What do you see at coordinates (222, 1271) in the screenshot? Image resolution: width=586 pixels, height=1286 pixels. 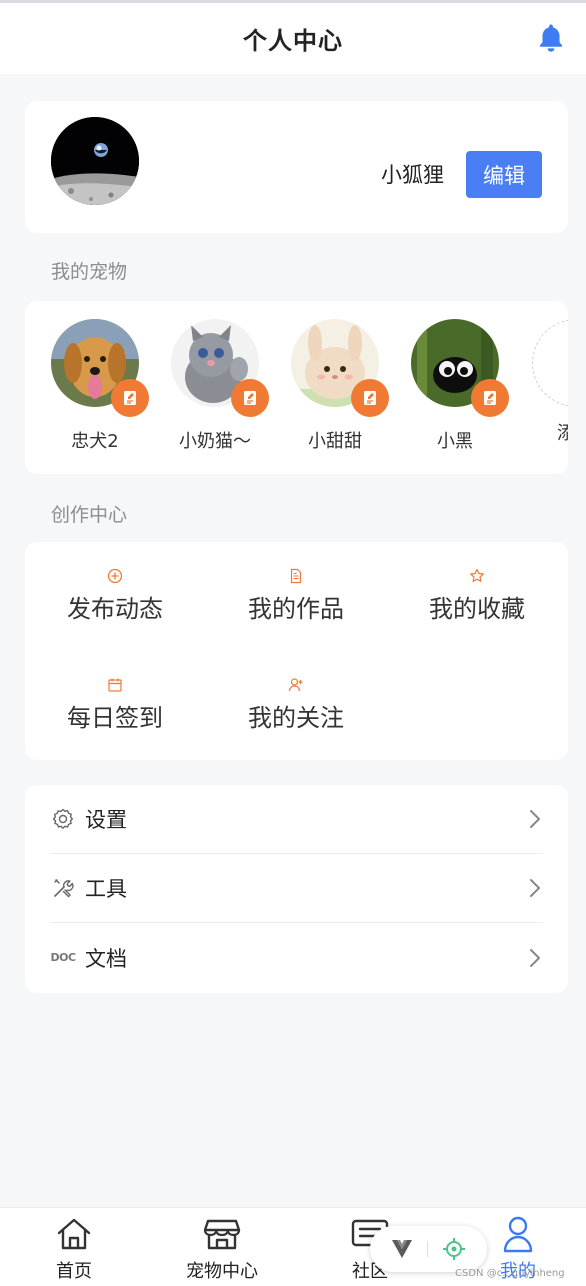 I see `tab-pet-center-label: 宠物中心` at bounding box center [222, 1271].